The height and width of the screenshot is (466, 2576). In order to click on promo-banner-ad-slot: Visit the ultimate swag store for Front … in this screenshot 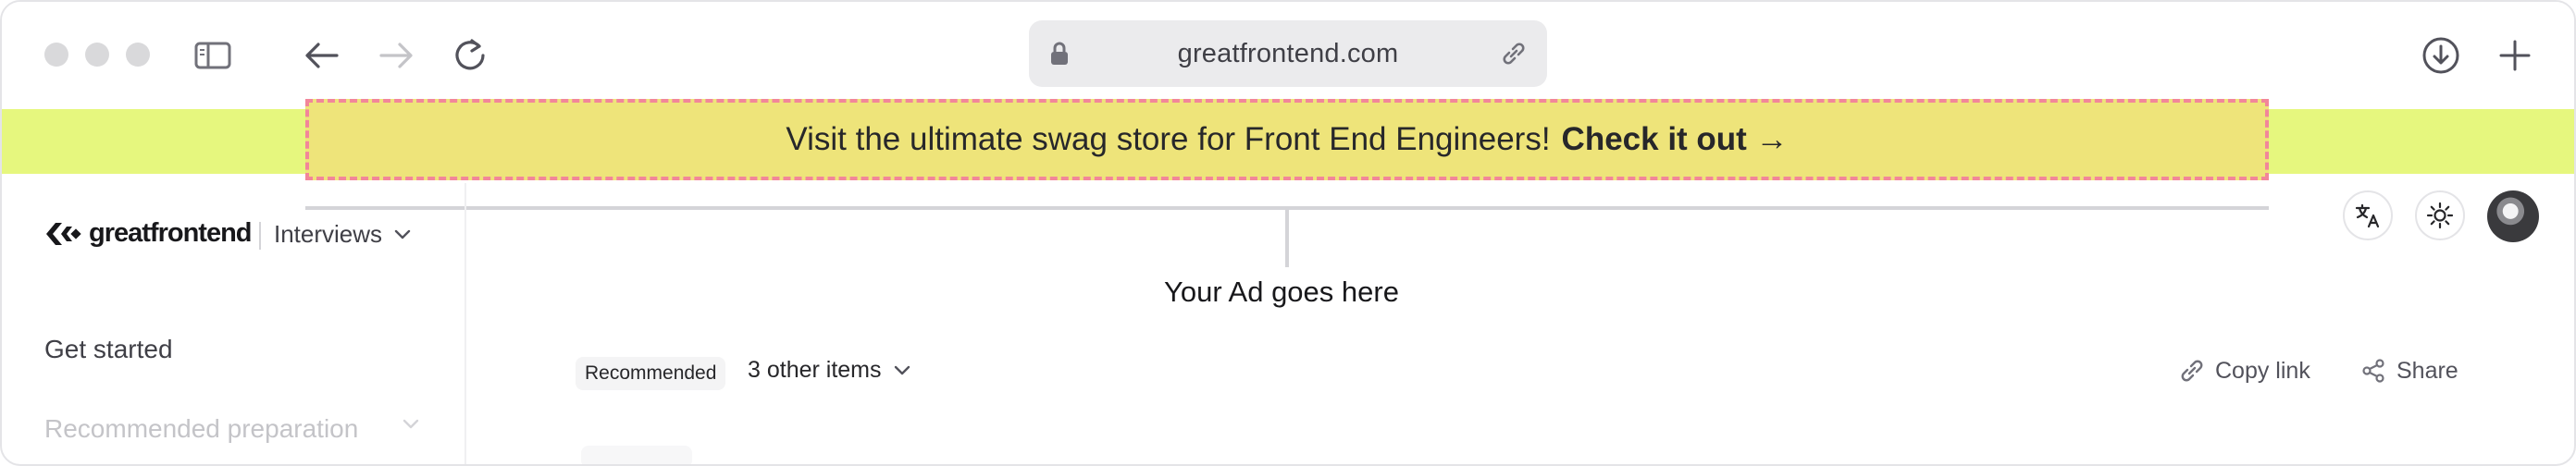, I will do `click(1287, 140)`.